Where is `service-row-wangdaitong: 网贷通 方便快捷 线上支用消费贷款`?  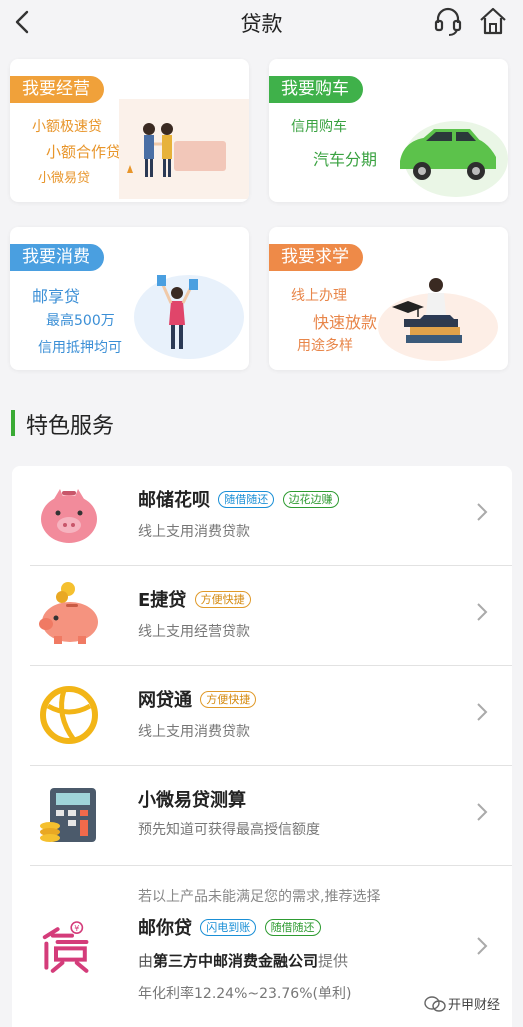 service-row-wangdaitong: 网贷通 方便快捷 线上支用消费贷款 is located at coordinates (262, 716).